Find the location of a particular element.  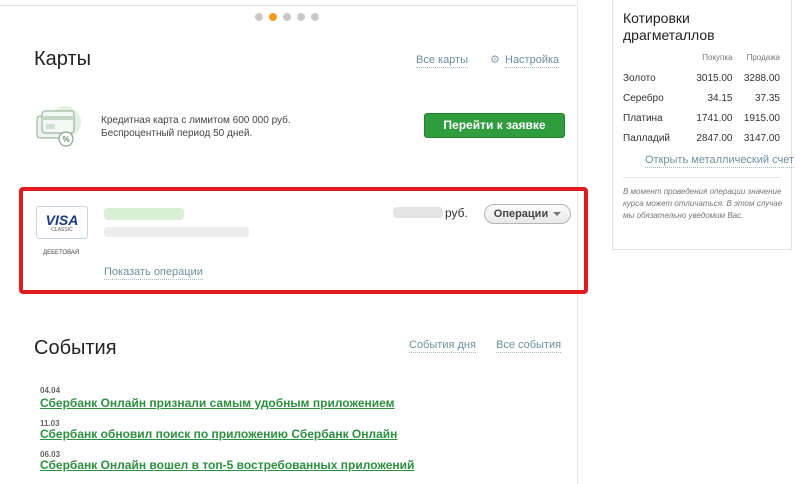

visa-brand: VISA is located at coordinates (62, 220).